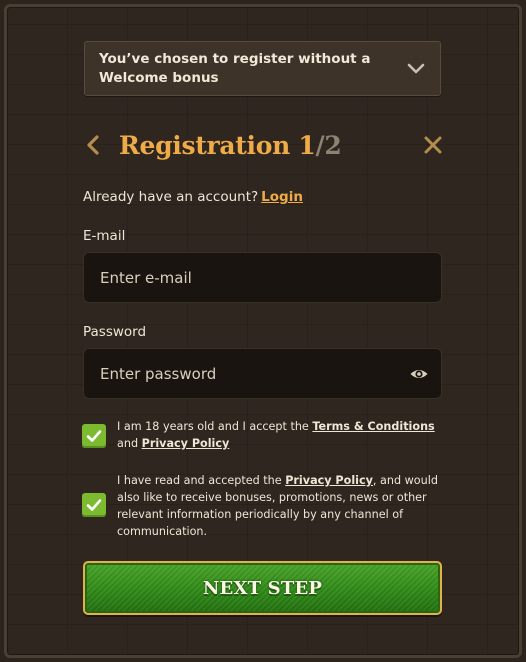 This screenshot has height=662, width=526. I want to click on email-field-container, so click(262, 277).